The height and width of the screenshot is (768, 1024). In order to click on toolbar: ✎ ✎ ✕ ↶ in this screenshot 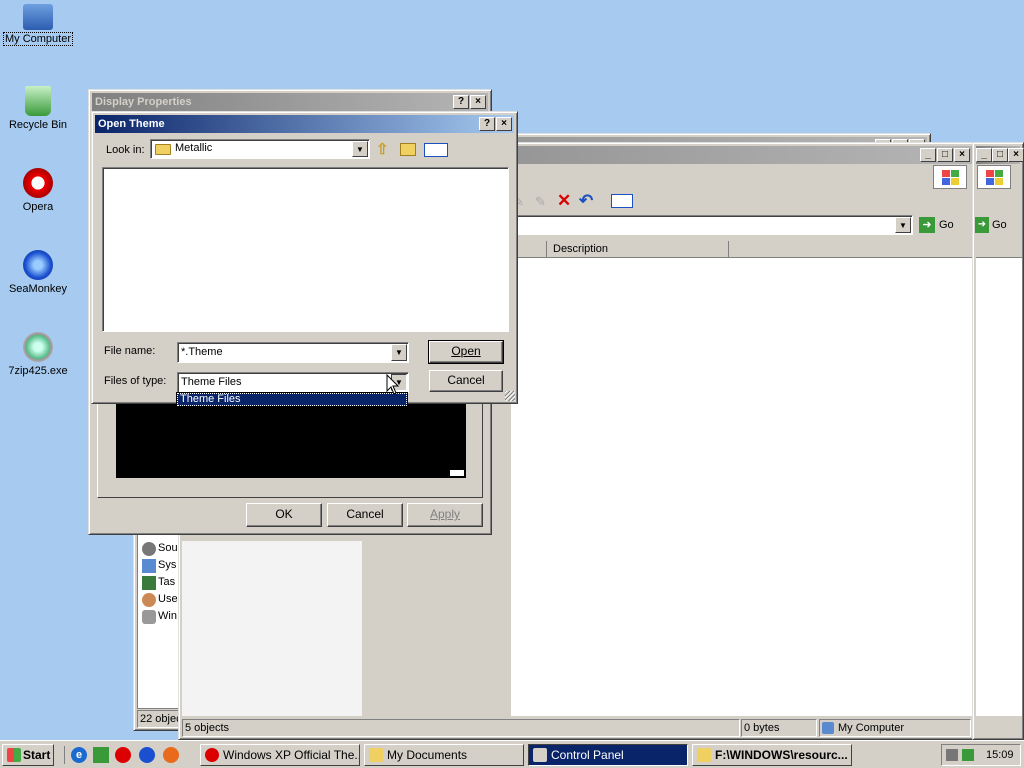, I will do `click(581, 202)`.